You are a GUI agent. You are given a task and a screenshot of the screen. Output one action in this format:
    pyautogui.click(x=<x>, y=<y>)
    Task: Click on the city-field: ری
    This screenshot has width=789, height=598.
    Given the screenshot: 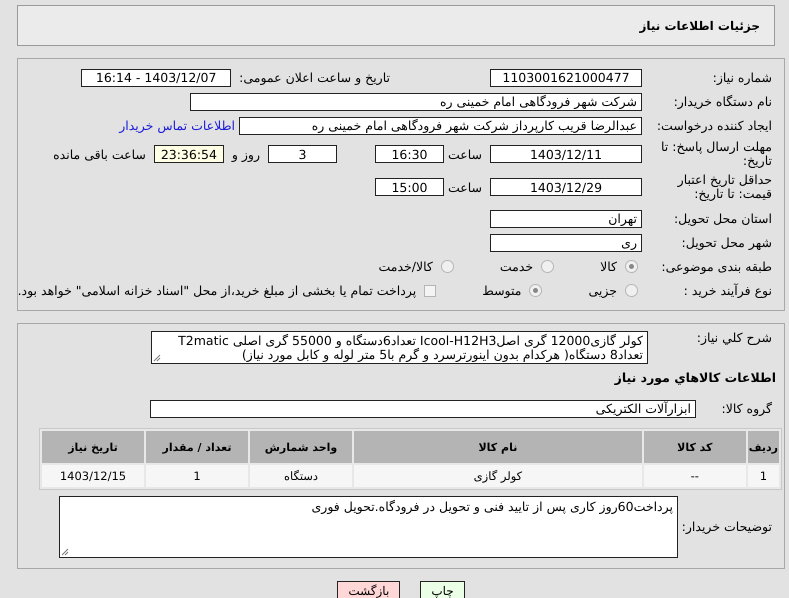 What is the action you would take?
    pyautogui.click(x=566, y=243)
    